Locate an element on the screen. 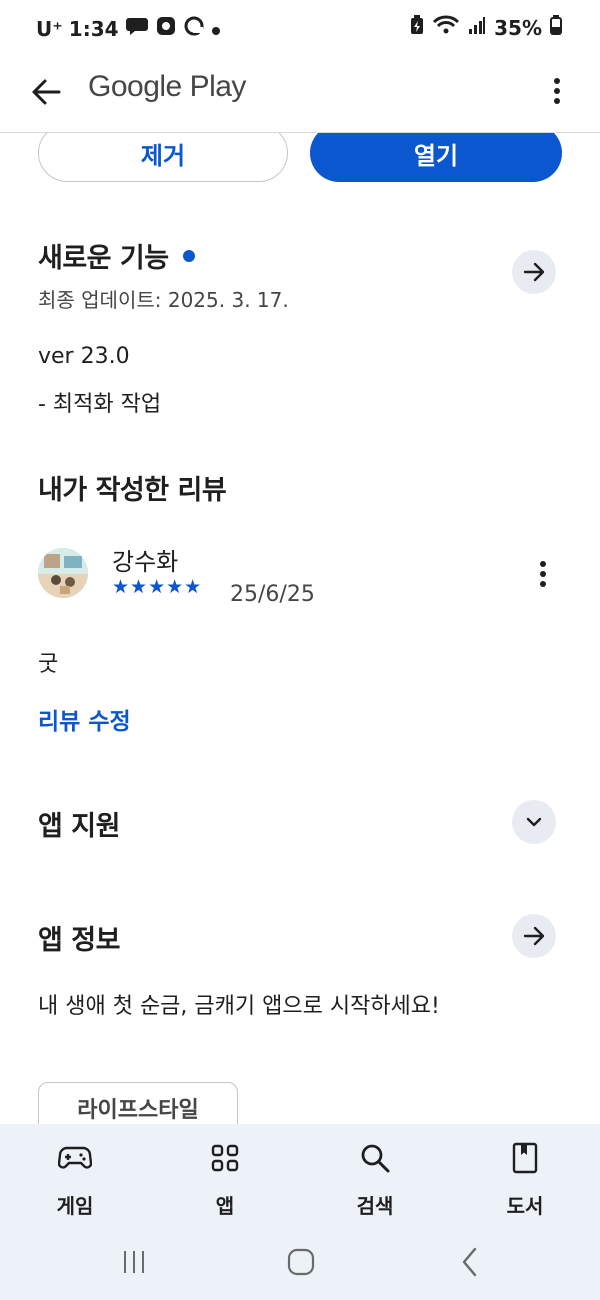 The width and height of the screenshot is (600, 1300). app-info-arrow-button is located at coordinates (534, 936).